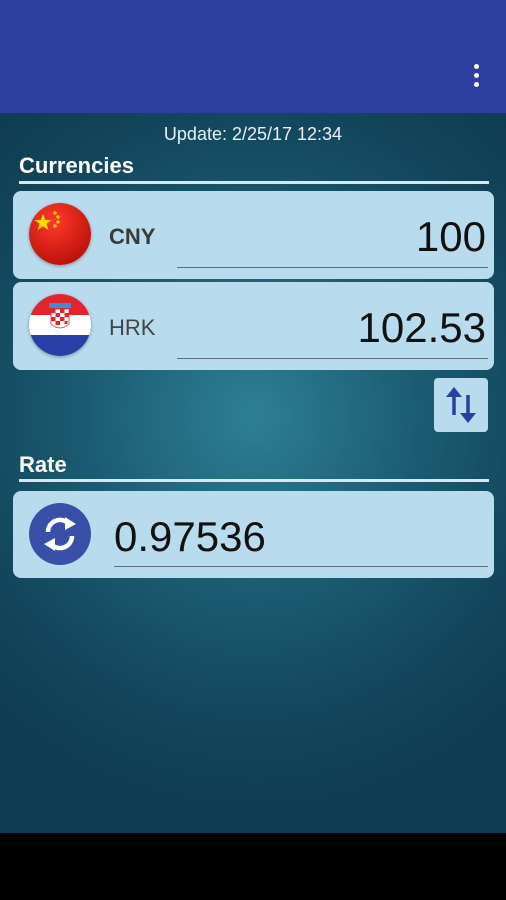 The image size is (506, 900). I want to click on from-currency-card: CNY 100, so click(253, 235).